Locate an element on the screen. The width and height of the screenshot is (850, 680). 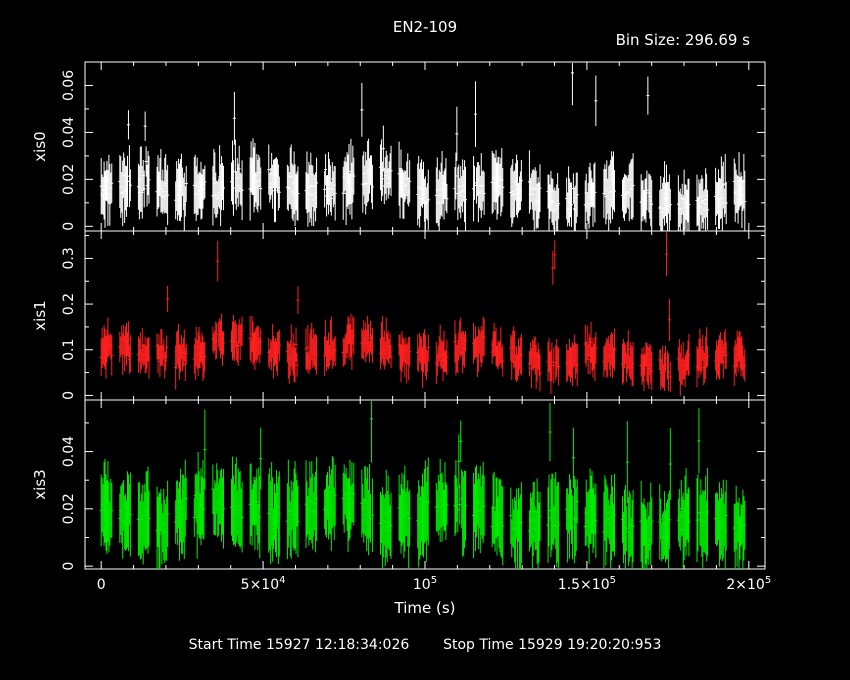
ytick-label-xis3: 0.02 is located at coordinates (69, 508).